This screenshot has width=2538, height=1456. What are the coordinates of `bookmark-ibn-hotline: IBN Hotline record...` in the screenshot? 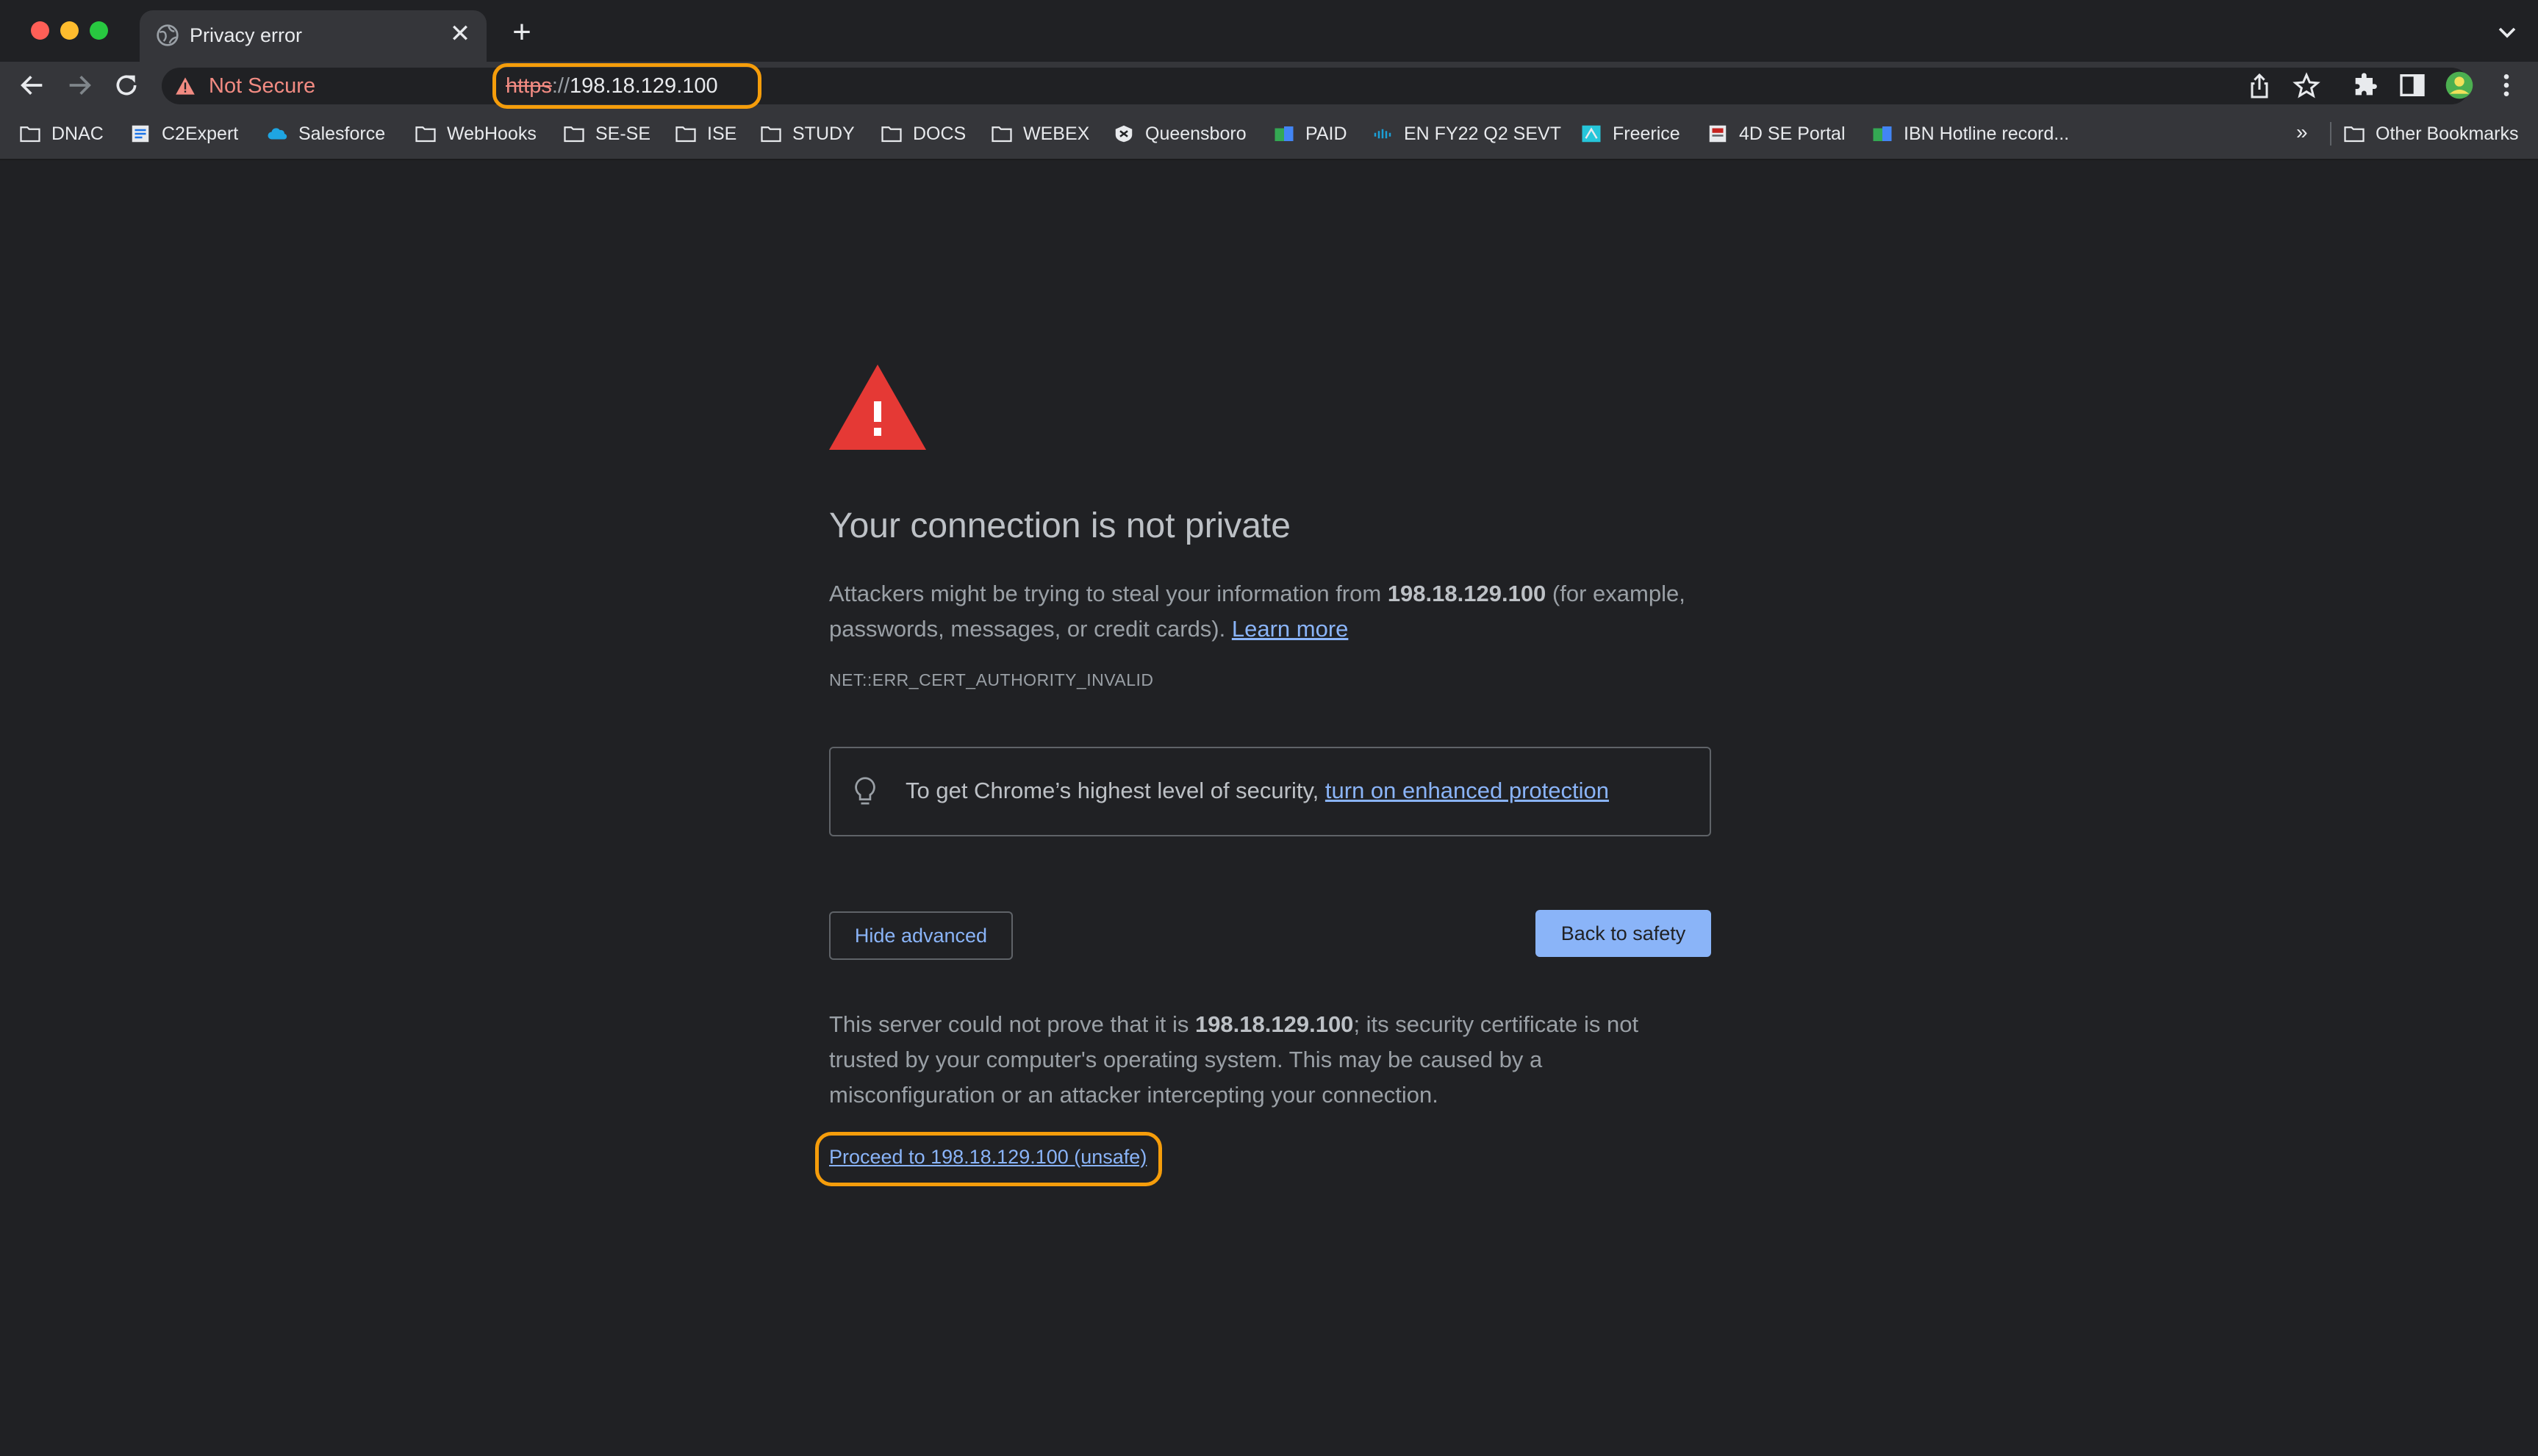 It's located at (1970, 134).